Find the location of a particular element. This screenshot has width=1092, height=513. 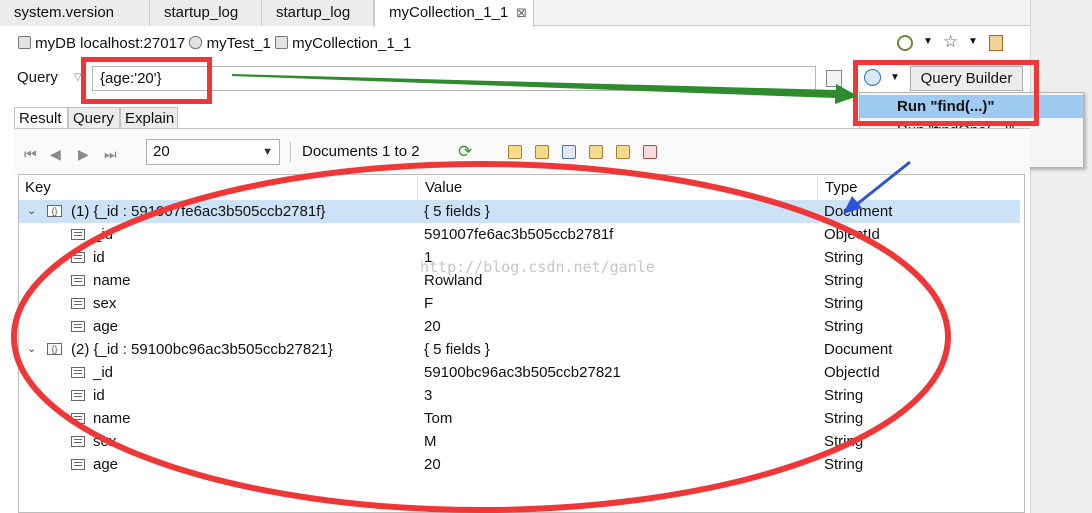

window-edge is located at coordinates (1061, 256).